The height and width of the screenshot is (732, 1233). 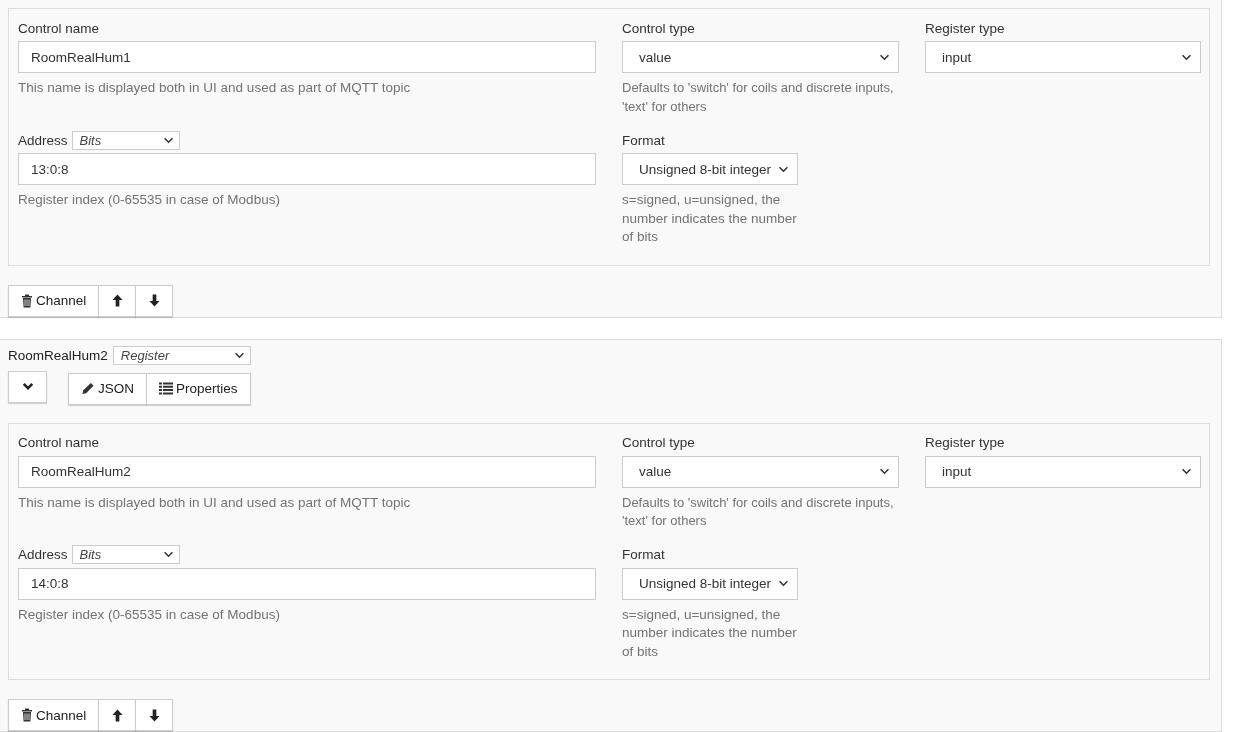 I want to click on json-button: JSON, so click(x=107, y=388).